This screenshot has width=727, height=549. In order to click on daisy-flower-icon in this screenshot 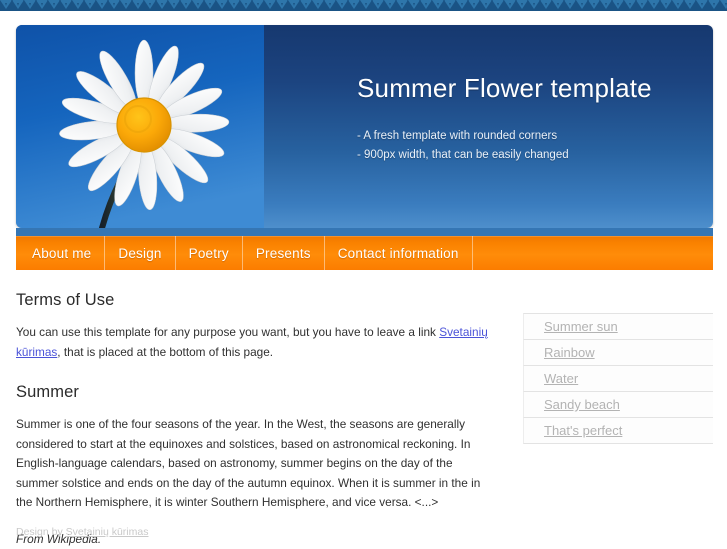, I will do `click(140, 126)`.